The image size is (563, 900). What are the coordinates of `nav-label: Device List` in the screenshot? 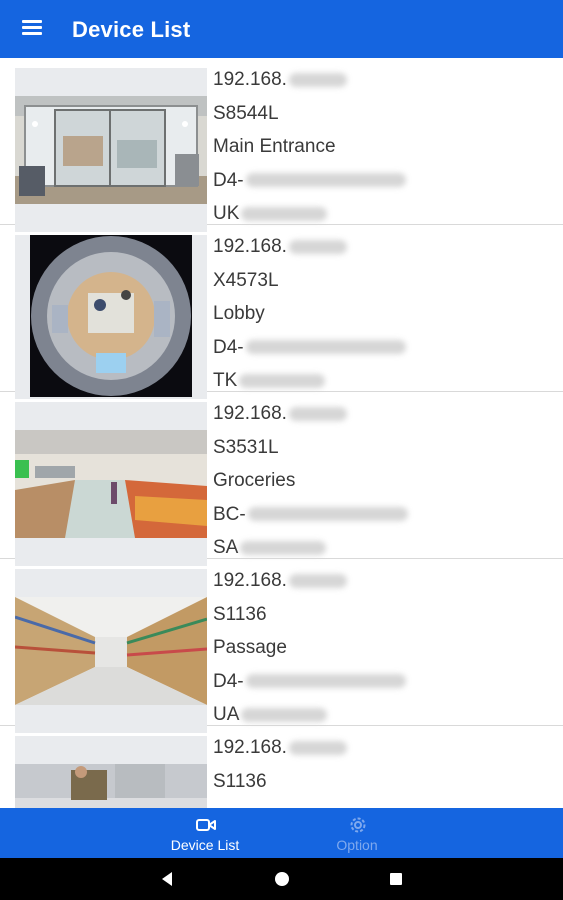 It's located at (205, 845).